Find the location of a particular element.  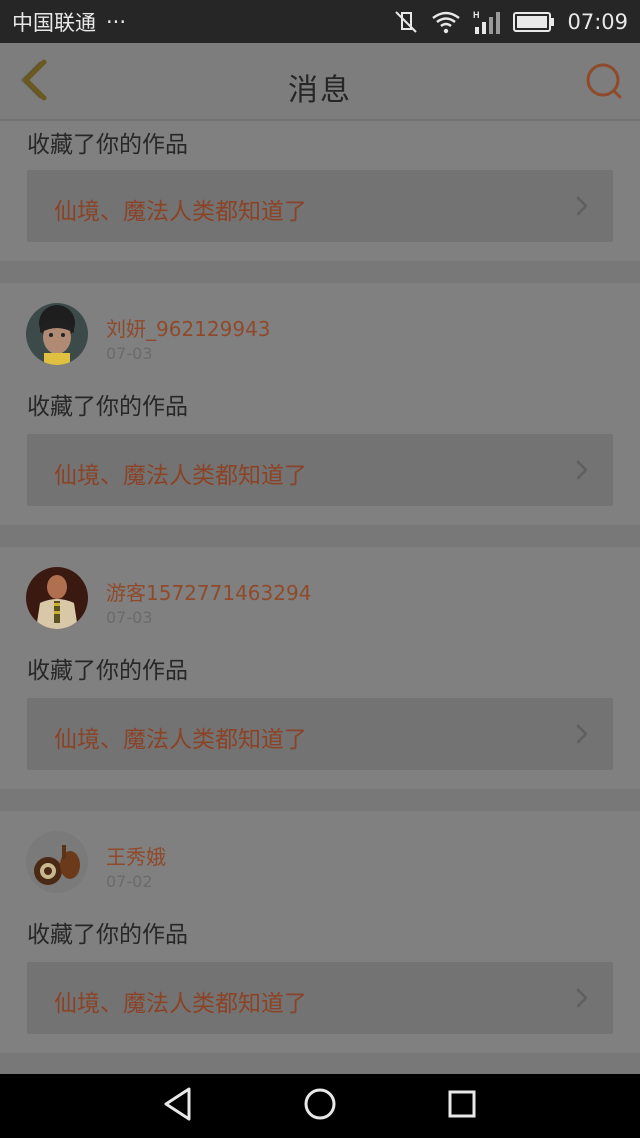

nav-recents-button is located at coordinates (462, 1106).